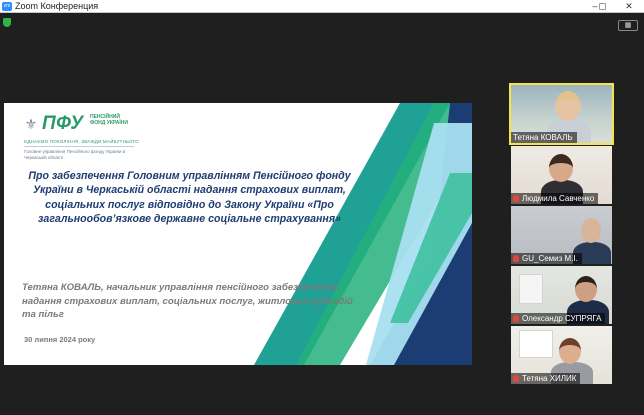 The height and width of the screenshot is (415, 644). What do you see at coordinates (561, 235) in the screenshot?
I see `participant-tile: GU_Семиз М.І.` at bounding box center [561, 235].